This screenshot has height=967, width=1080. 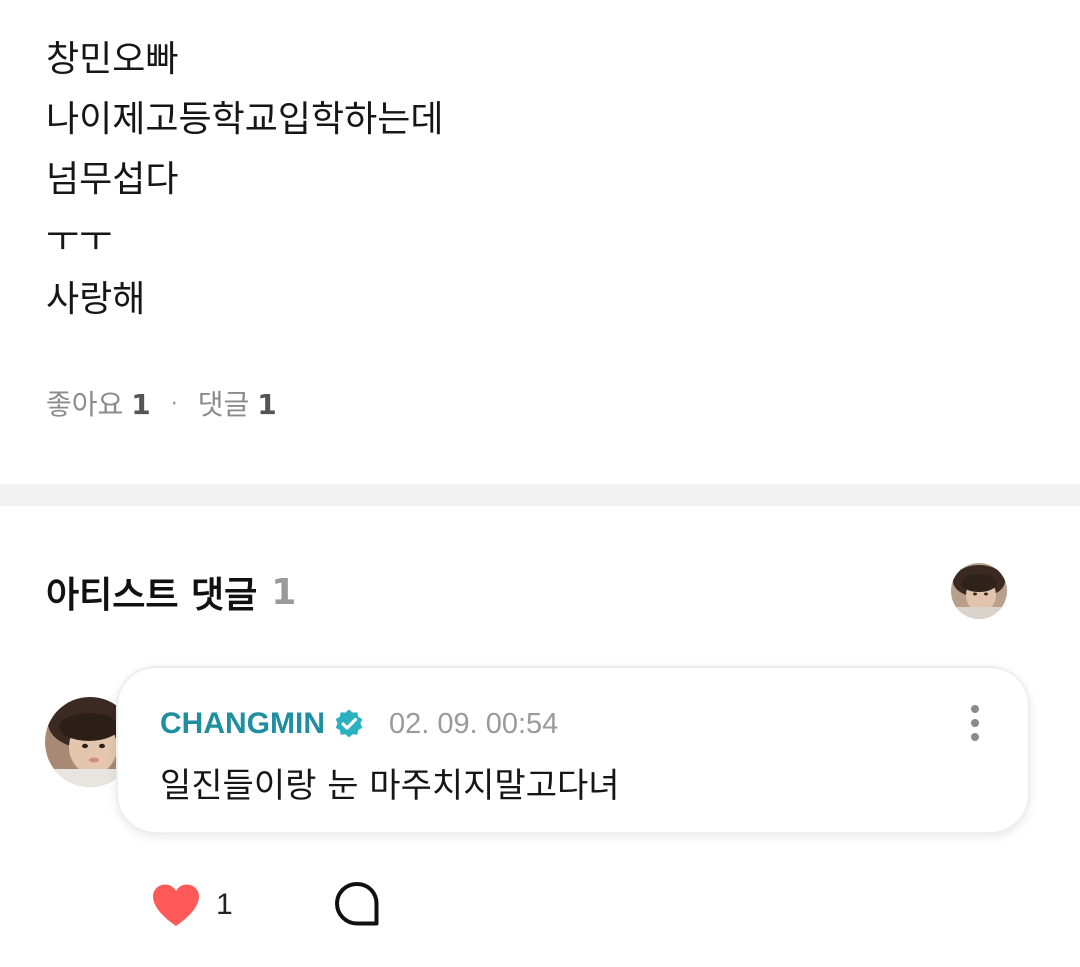 I want to click on artist-avatar, so click(x=979, y=591).